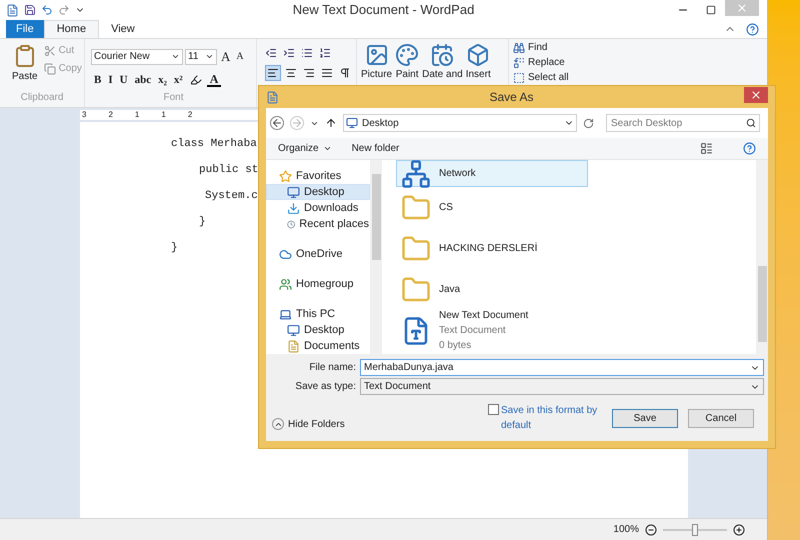  What do you see at coordinates (318, 176) in the screenshot?
I see `nav-item: Favorites` at bounding box center [318, 176].